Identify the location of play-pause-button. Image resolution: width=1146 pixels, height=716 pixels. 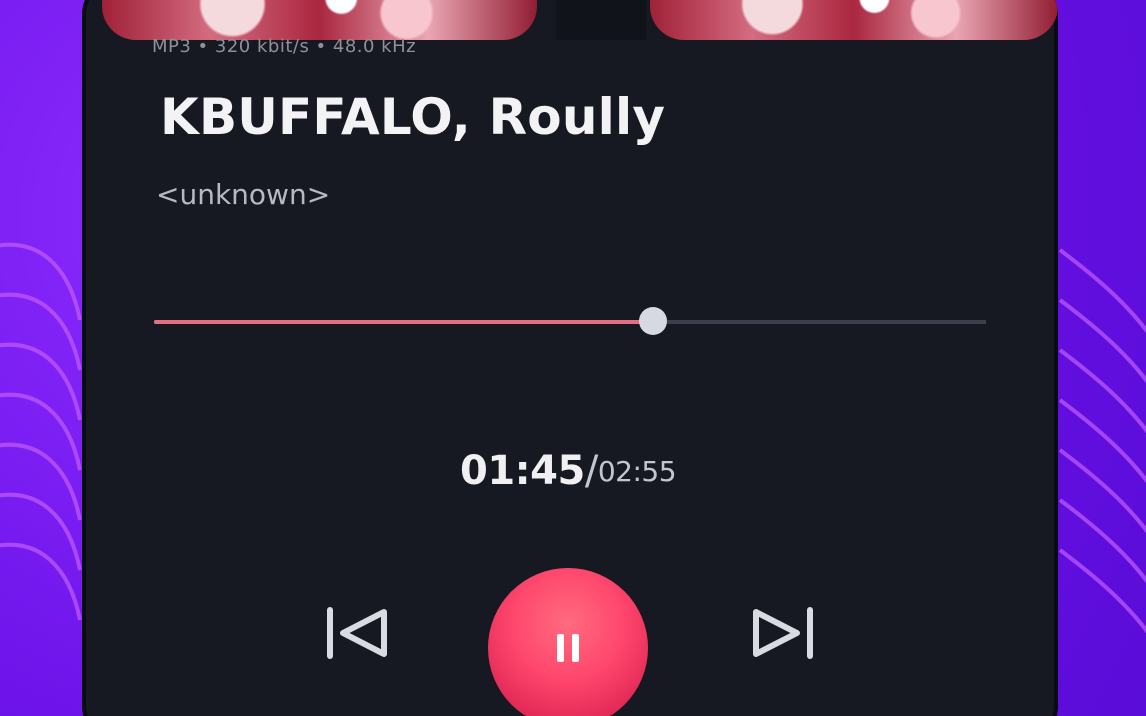
(568, 642).